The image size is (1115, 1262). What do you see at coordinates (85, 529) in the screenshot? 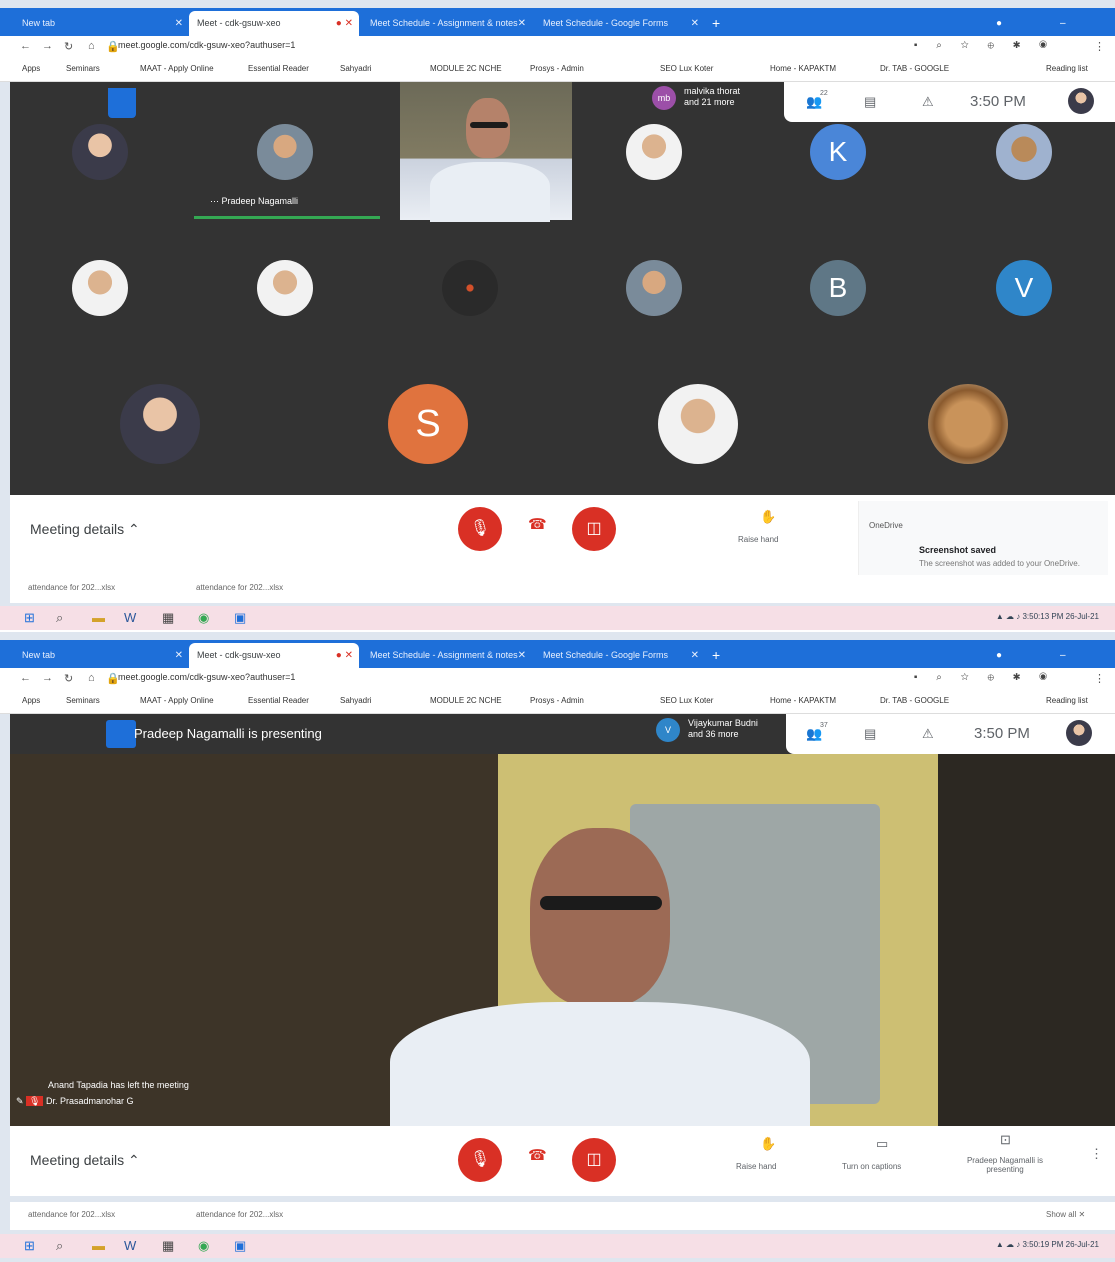
I see `meeting-details-button: Meeting details ⌃` at bounding box center [85, 529].